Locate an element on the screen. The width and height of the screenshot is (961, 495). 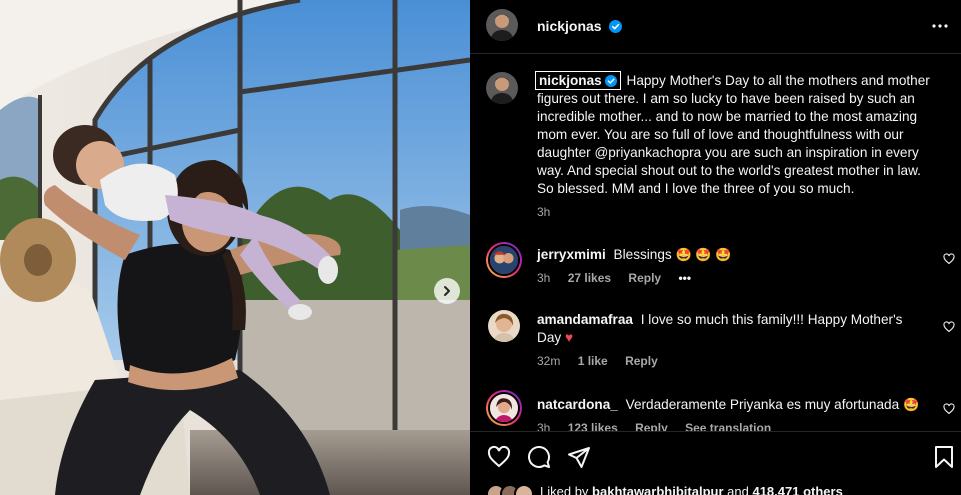
comment-username: natcardona_ is located at coordinates (577, 404).